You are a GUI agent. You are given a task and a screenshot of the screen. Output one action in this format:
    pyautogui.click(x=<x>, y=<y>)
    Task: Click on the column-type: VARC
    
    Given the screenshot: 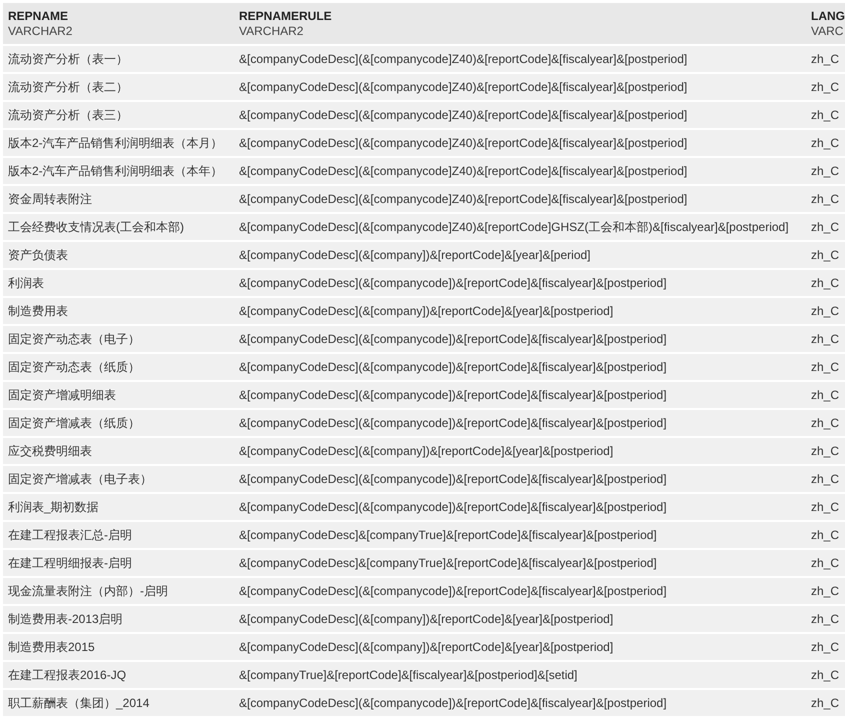 What is the action you would take?
    pyautogui.click(x=827, y=31)
    